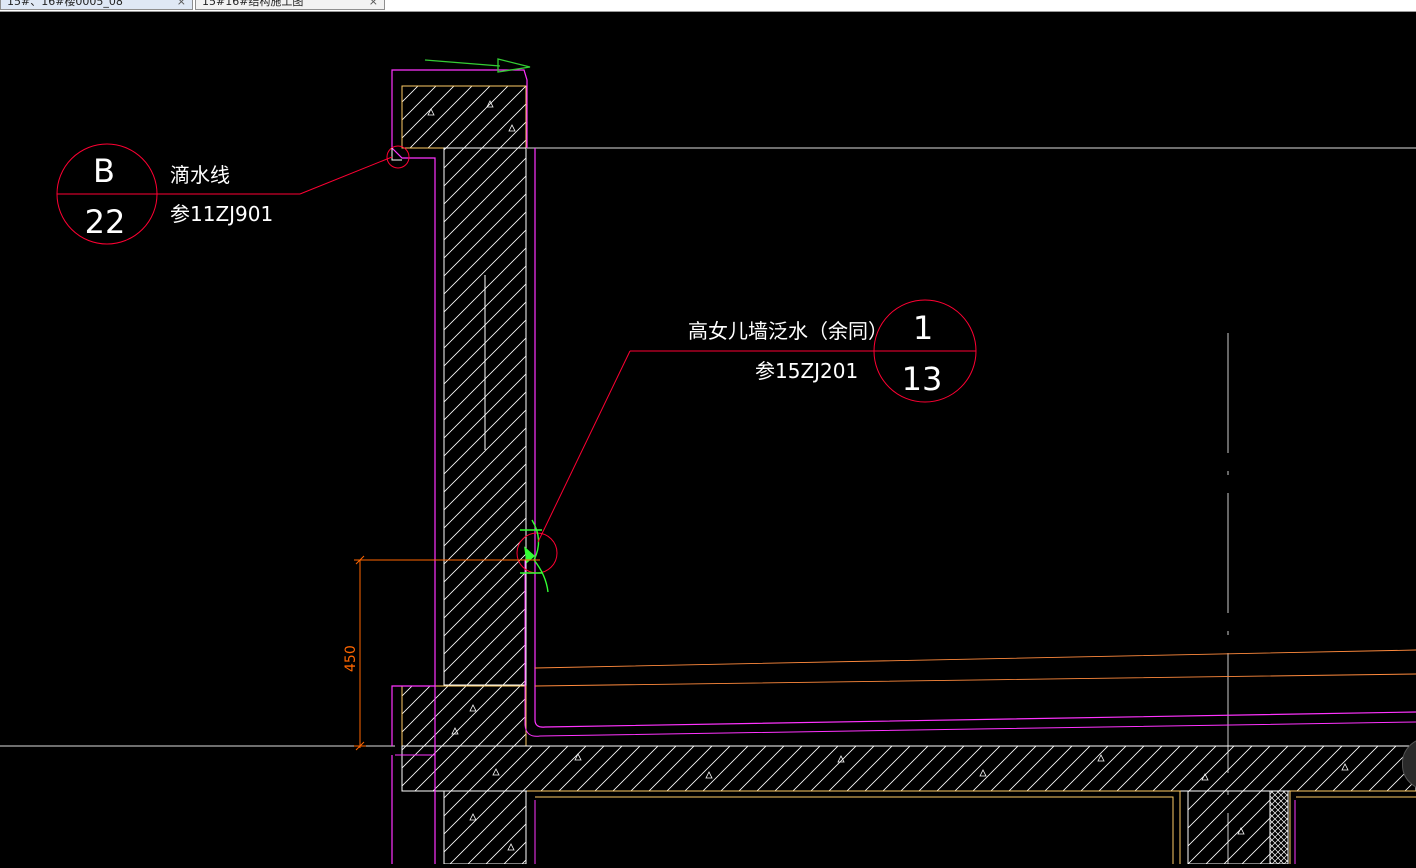  I want to click on lower-wall-left, so click(485, 827).